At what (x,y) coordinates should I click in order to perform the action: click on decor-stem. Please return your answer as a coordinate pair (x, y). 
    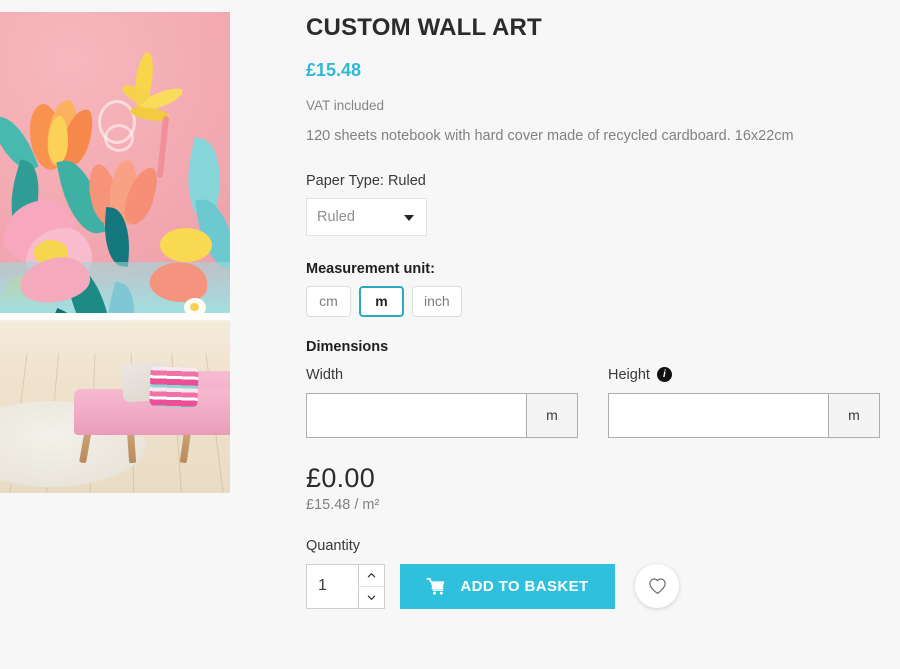
    Looking at the image, I should click on (163, 147).